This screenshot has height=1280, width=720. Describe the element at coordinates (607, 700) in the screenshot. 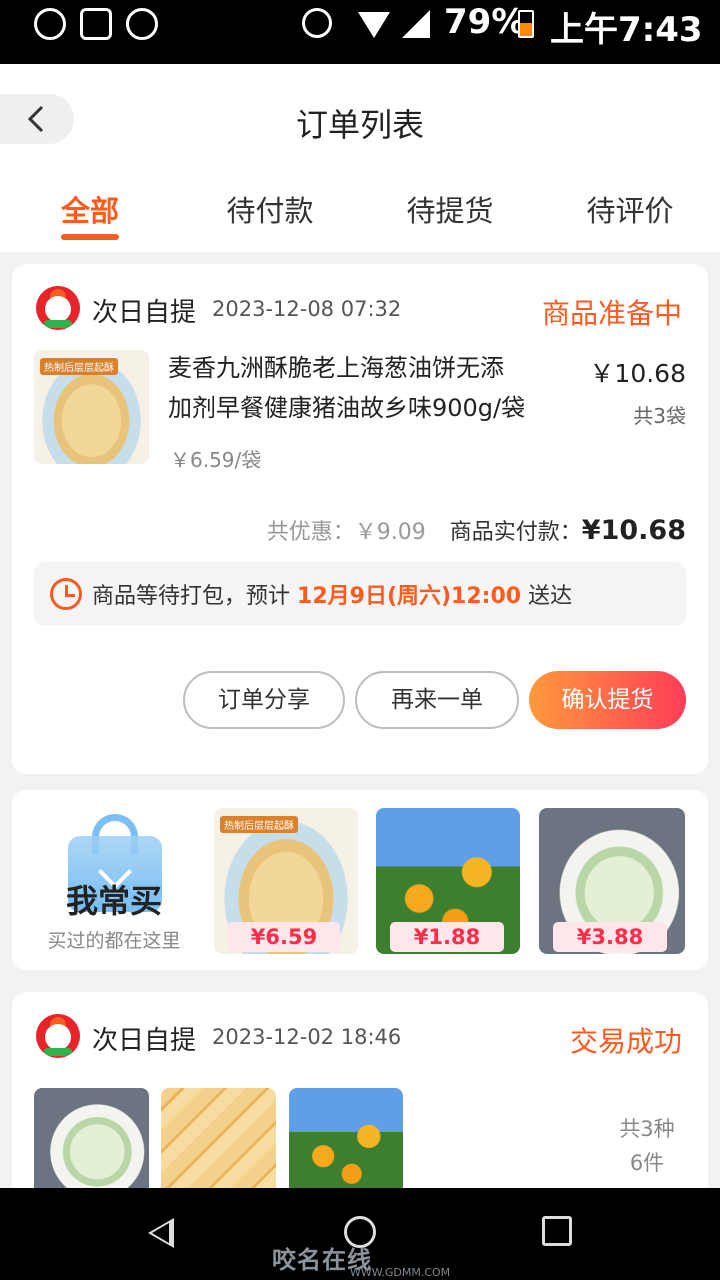

I see `confirm-pickup-button: 确认提货` at that location.